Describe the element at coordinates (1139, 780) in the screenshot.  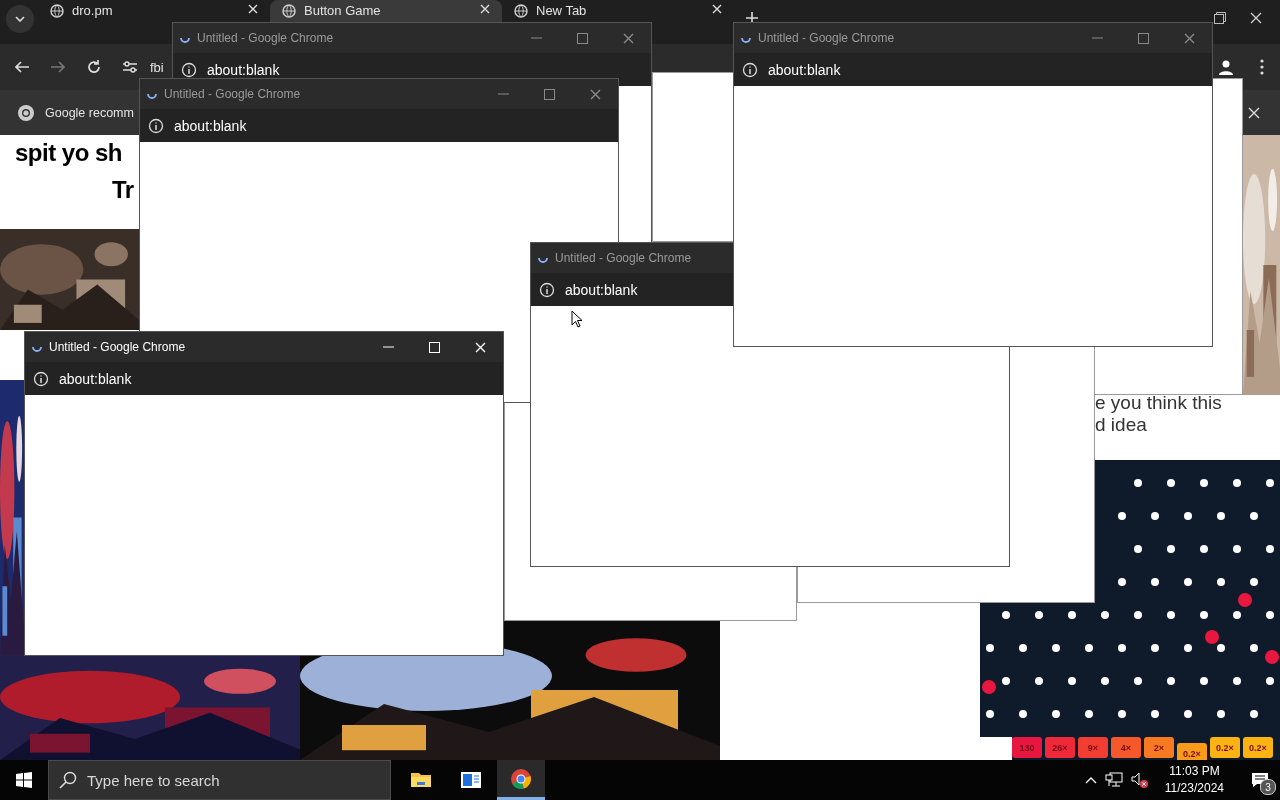
I see `muted-speaker-icon` at that location.